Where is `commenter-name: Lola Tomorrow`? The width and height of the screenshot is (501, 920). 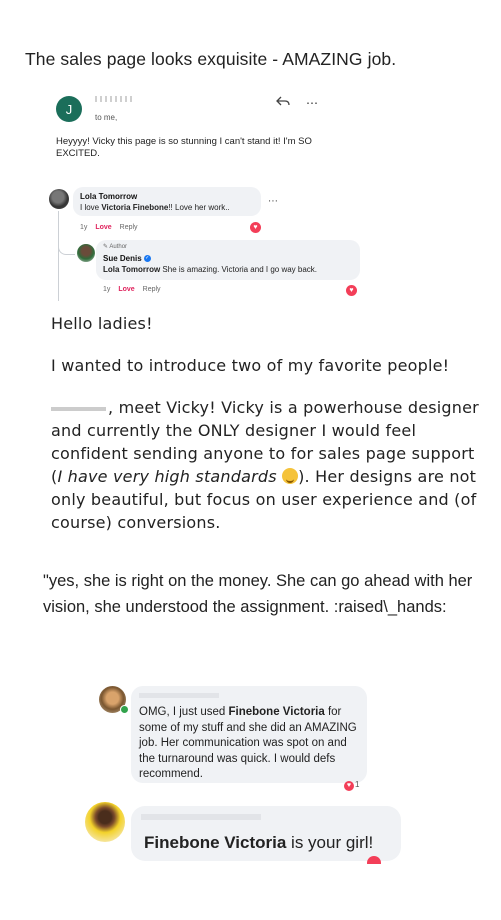 commenter-name: Lola Tomorrow is located at coordinates (108, 196).